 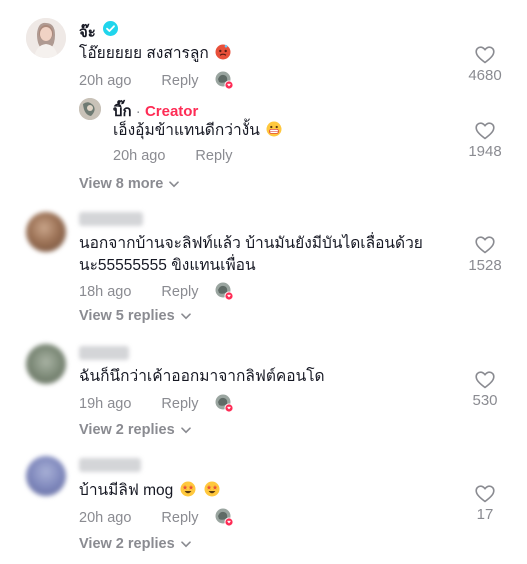 I want to click on verified-badge-icon, so click(x=110, y=31).